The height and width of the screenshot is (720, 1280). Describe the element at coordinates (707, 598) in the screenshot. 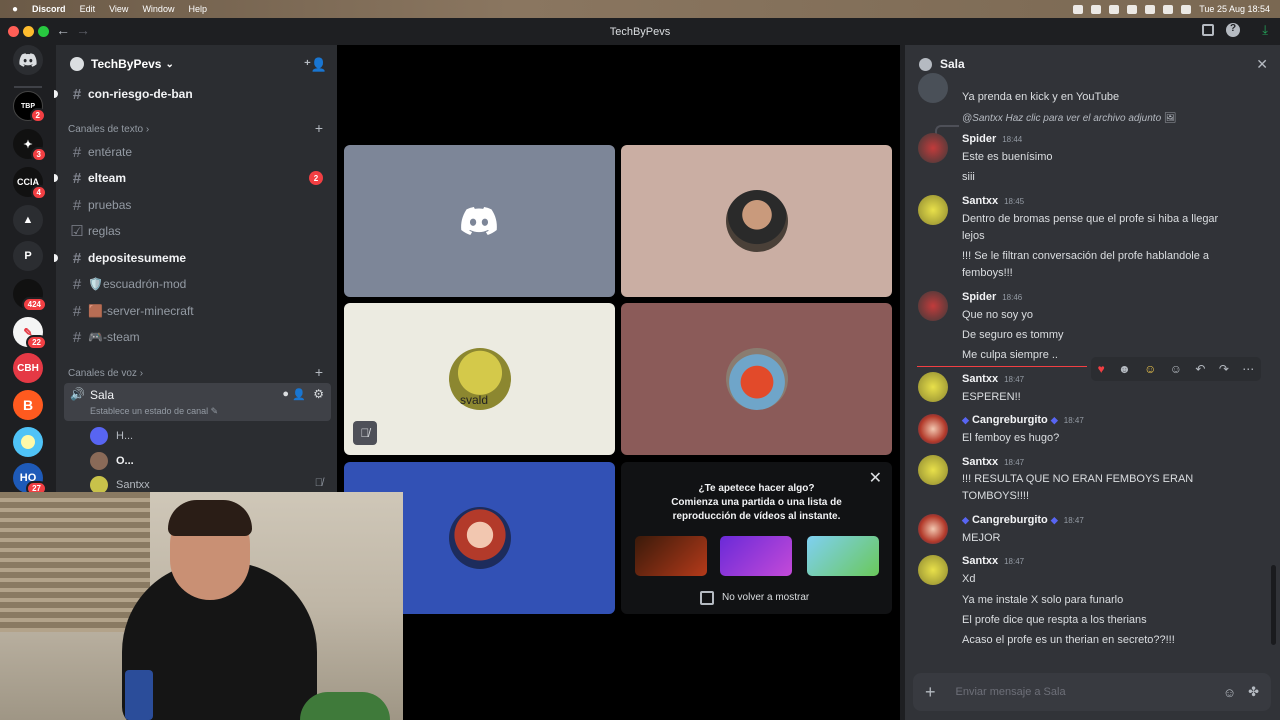

I see `dont-show-again-checkbox` at that location.